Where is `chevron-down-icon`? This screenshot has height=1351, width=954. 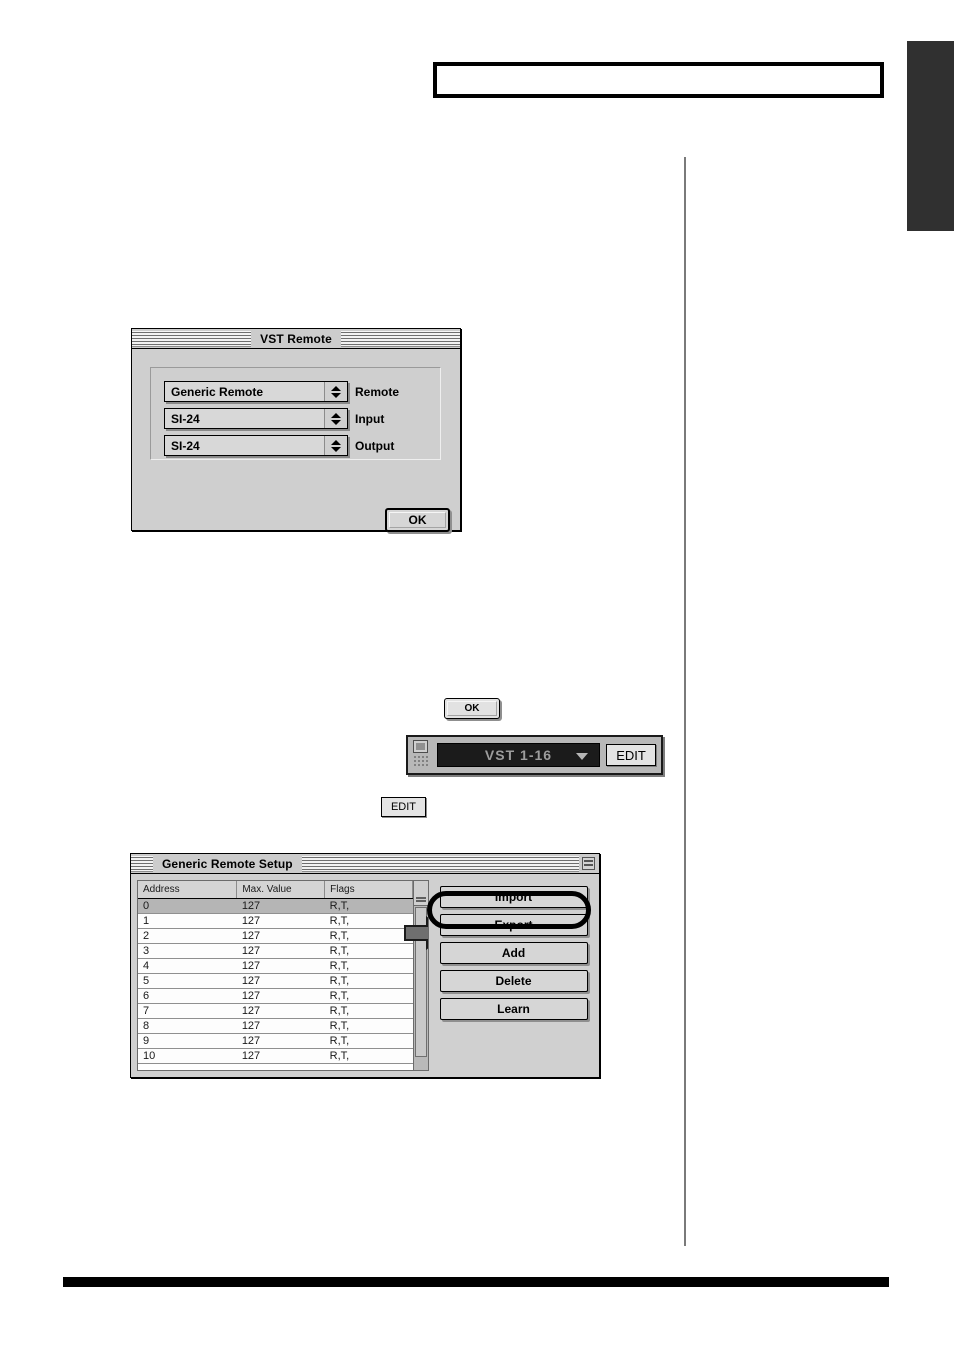 chevron-down-icon is located at coordinates (582, 756).